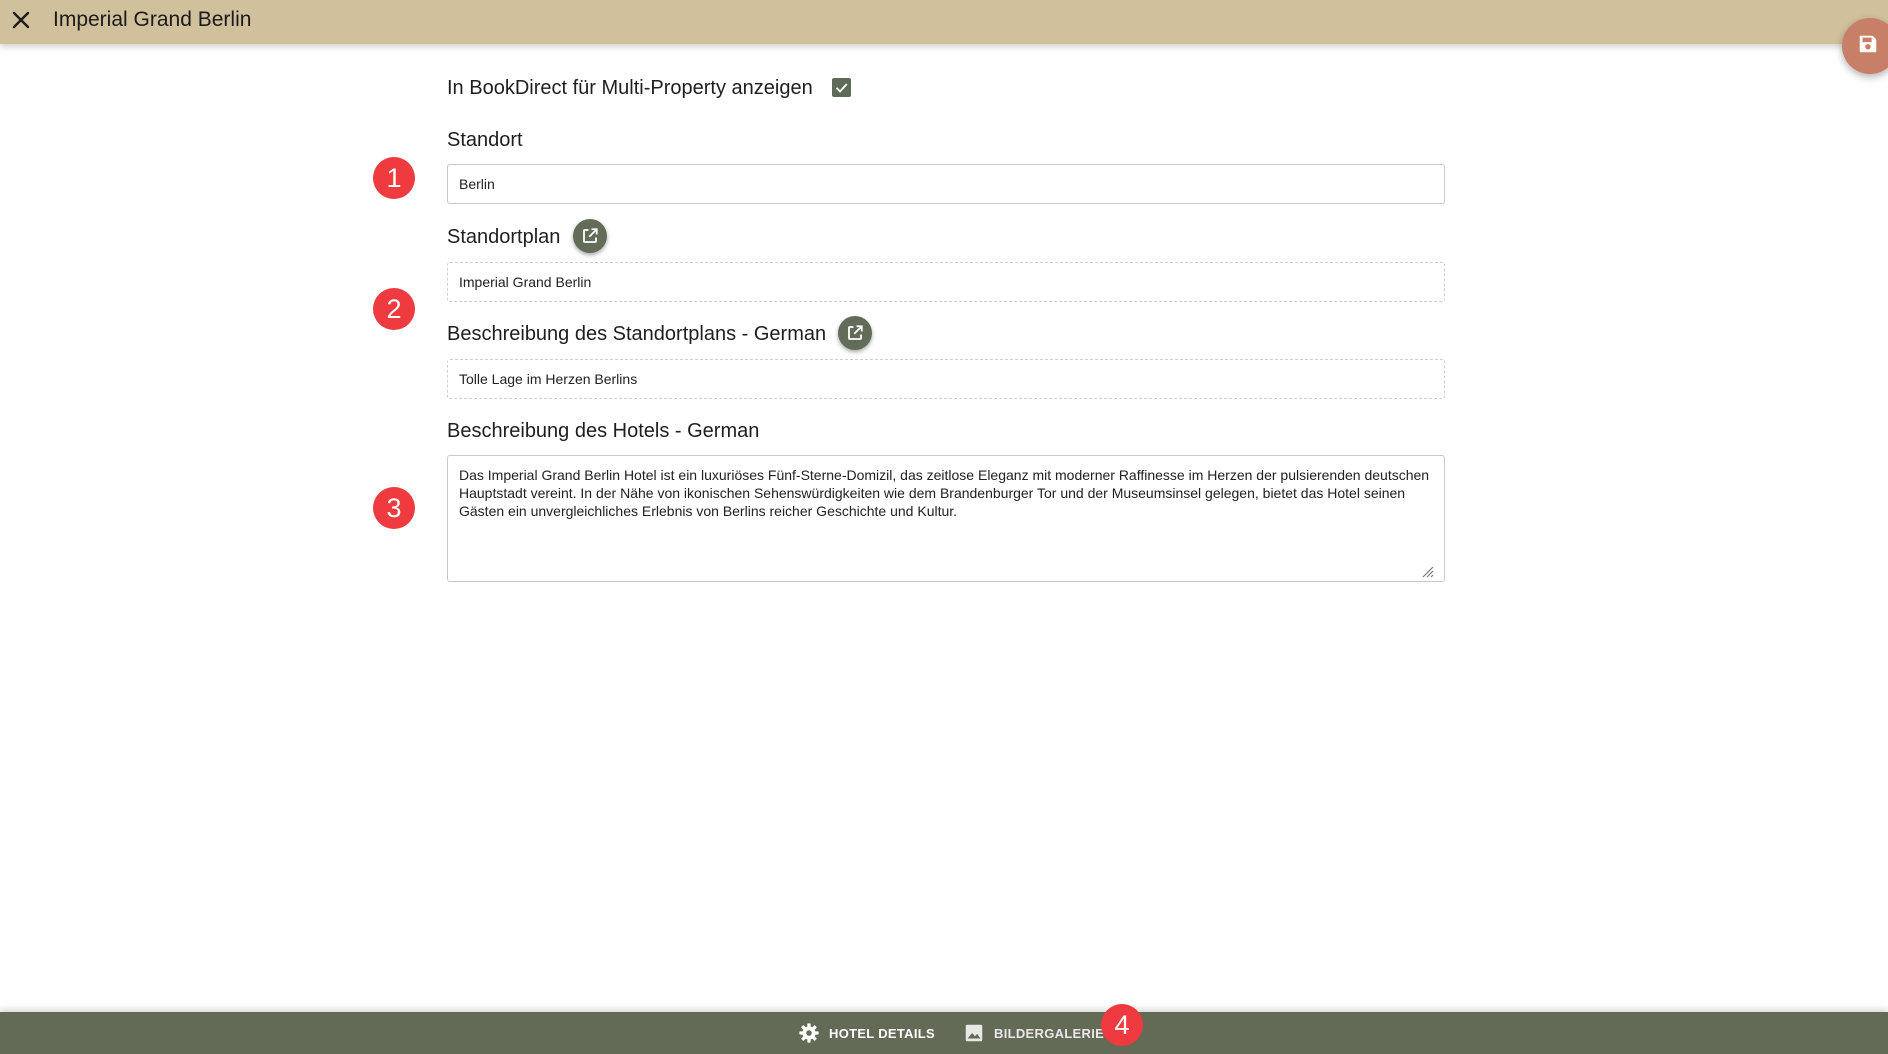 This screenshot has height=1054, width=1888. I want to click on location-plan-input: Imperial Grand Berlin, so click(946, 282).